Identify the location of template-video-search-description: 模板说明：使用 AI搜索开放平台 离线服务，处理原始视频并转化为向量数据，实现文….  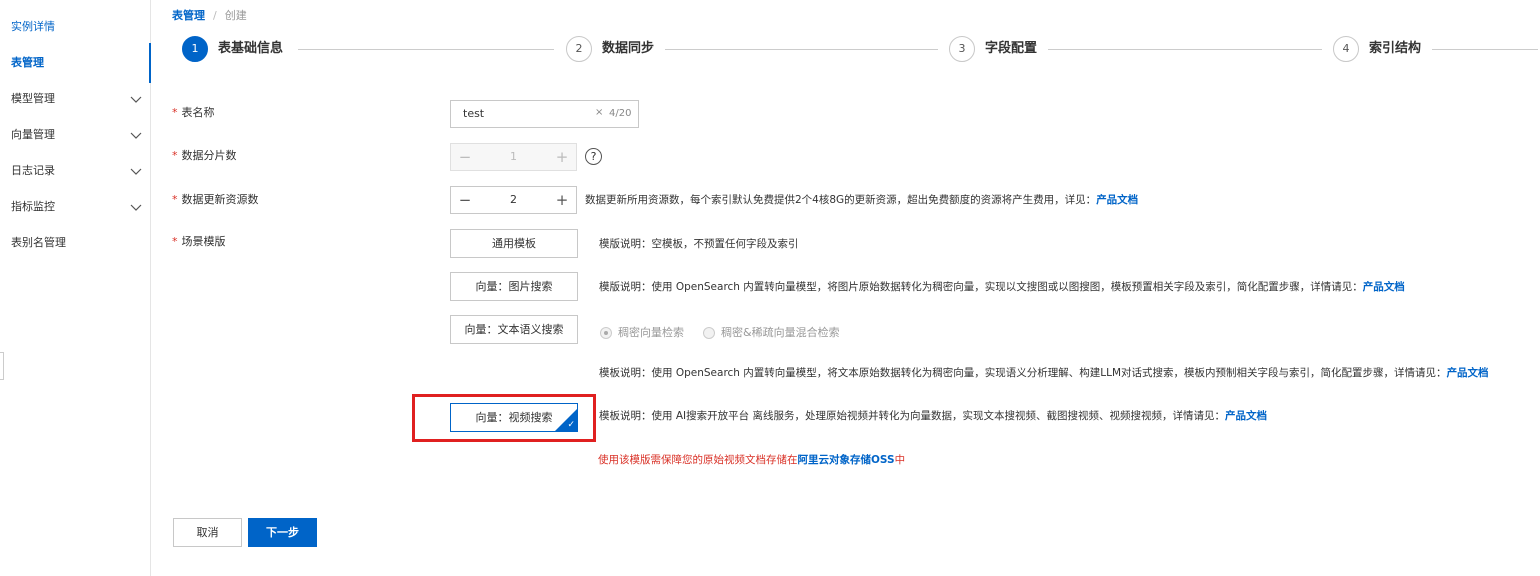
(933, 416).